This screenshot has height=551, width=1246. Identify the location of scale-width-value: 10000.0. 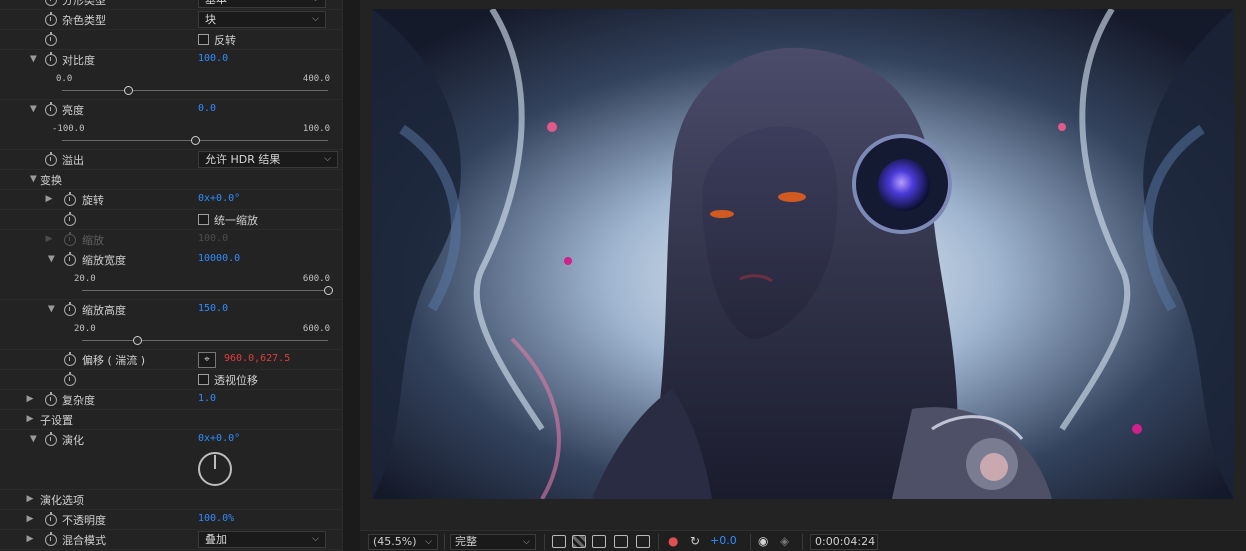
(219, 258).